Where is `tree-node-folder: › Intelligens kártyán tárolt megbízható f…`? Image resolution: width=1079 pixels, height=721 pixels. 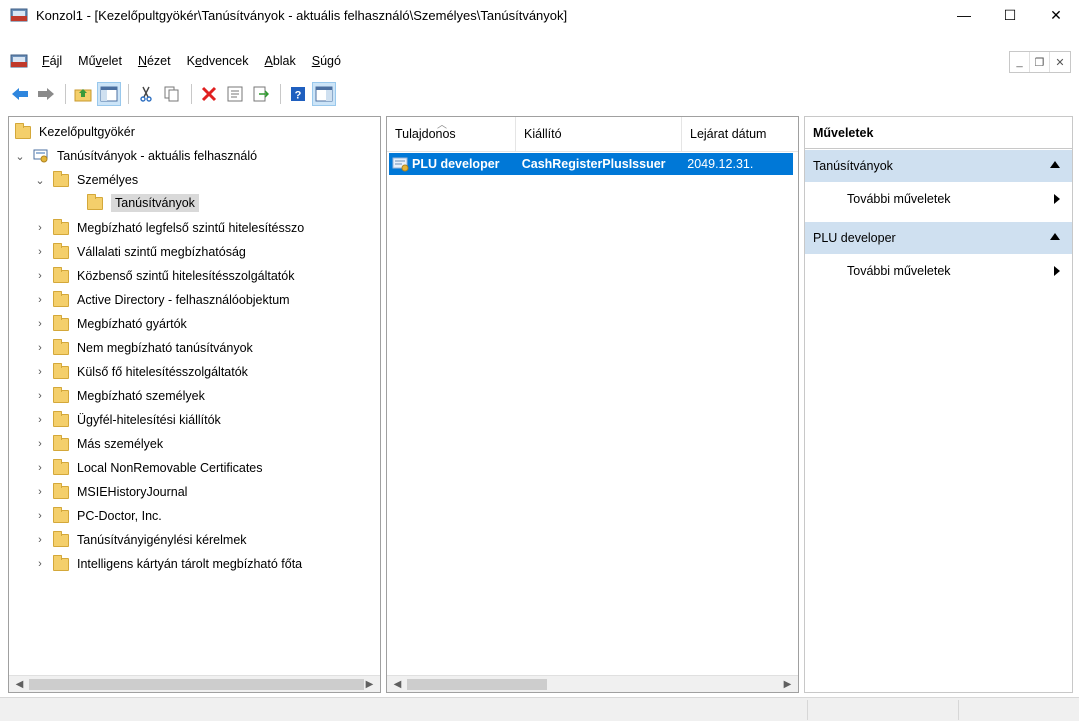
tree-node-folder: › Intelligens kártyán tárolt megbízható f… is located at coordinates (167, 564).